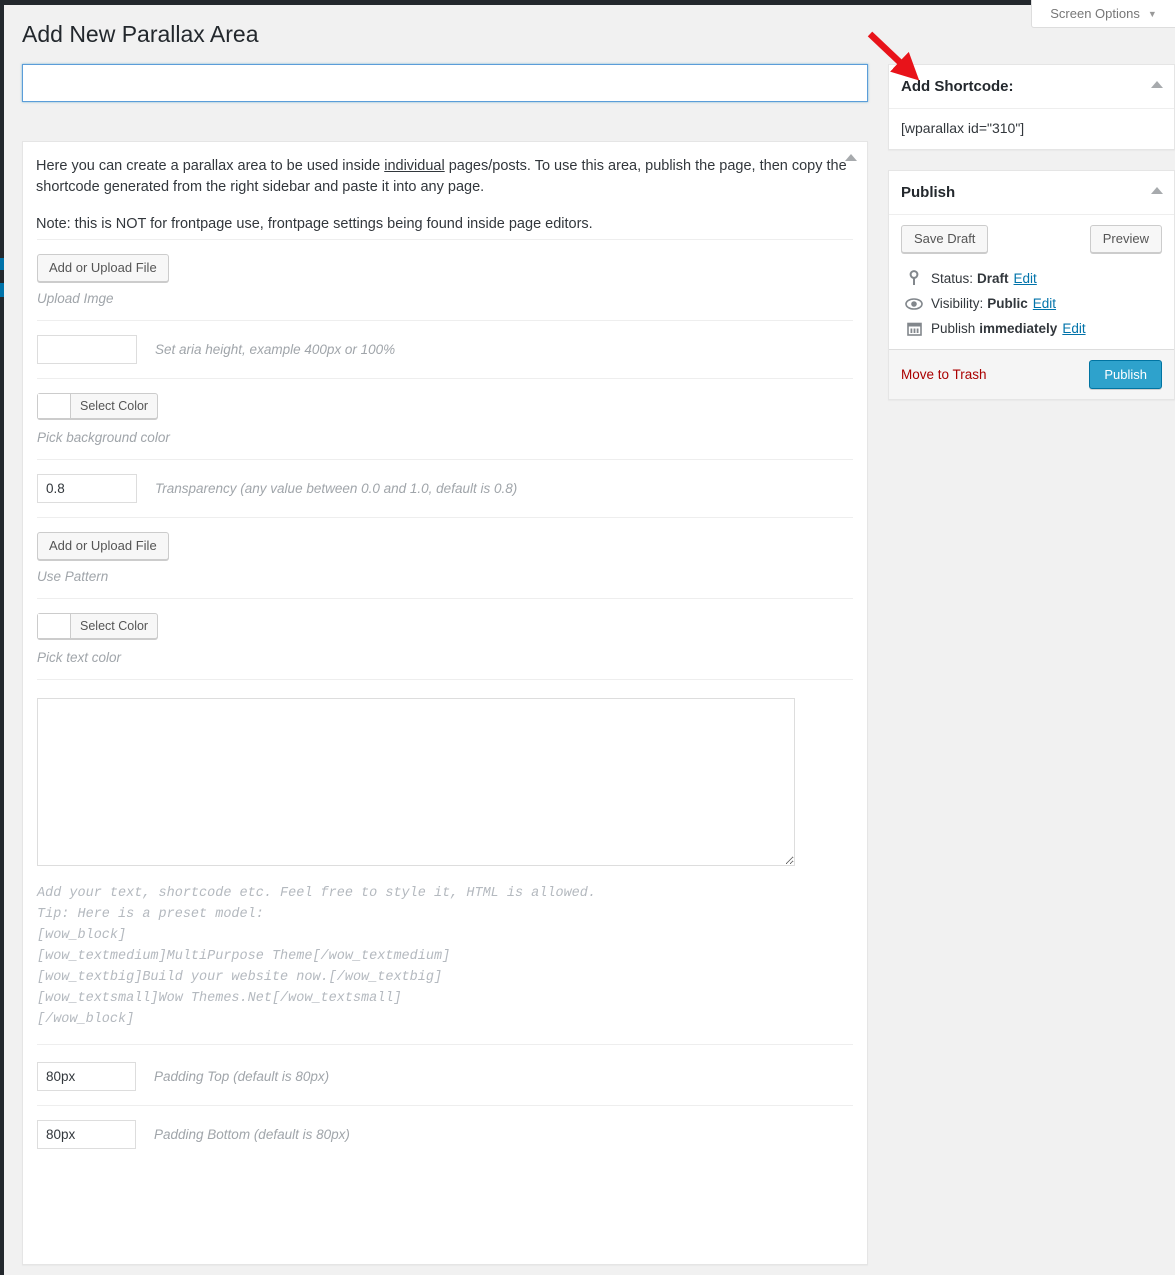 The width and height of the screenshot is (1175, 1275). Describe the element at coordinates (993, 278) in the screenshot. I see `status-value: Draft` at that location.